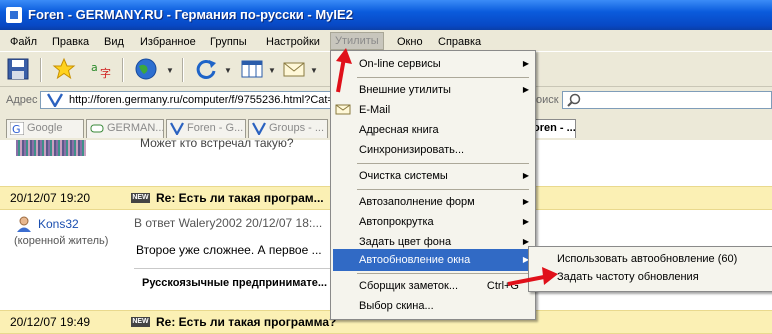 The width and height of the screenshot is (772, 334). I want to click on app-icon, so click(14, 15).